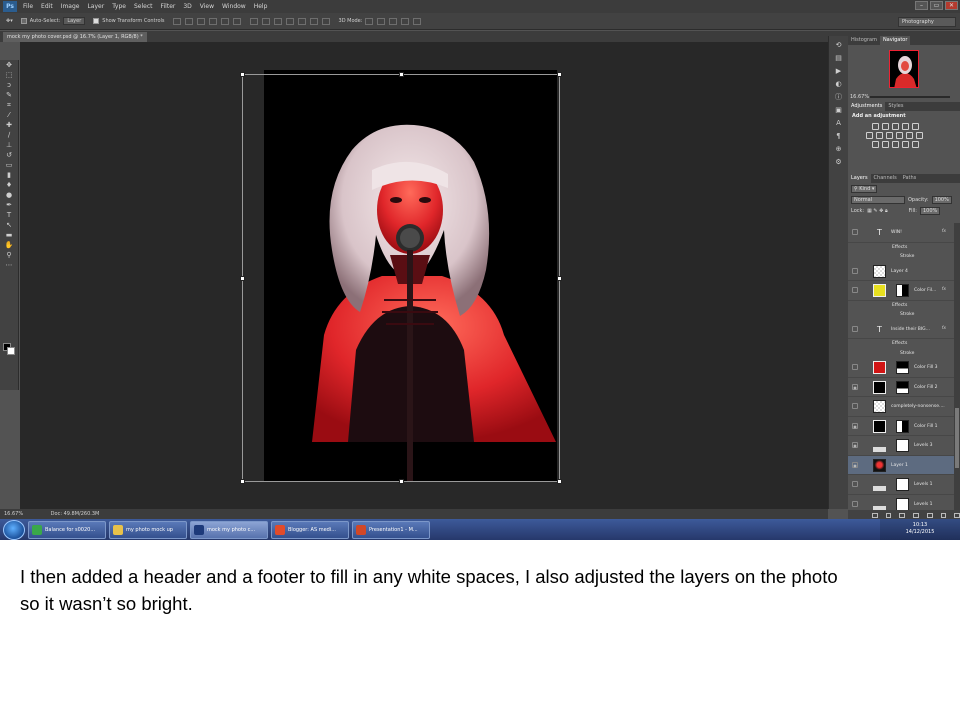 The image size is (960, 720). I want to click on path-select-icon: ↖, so click(9, 225).